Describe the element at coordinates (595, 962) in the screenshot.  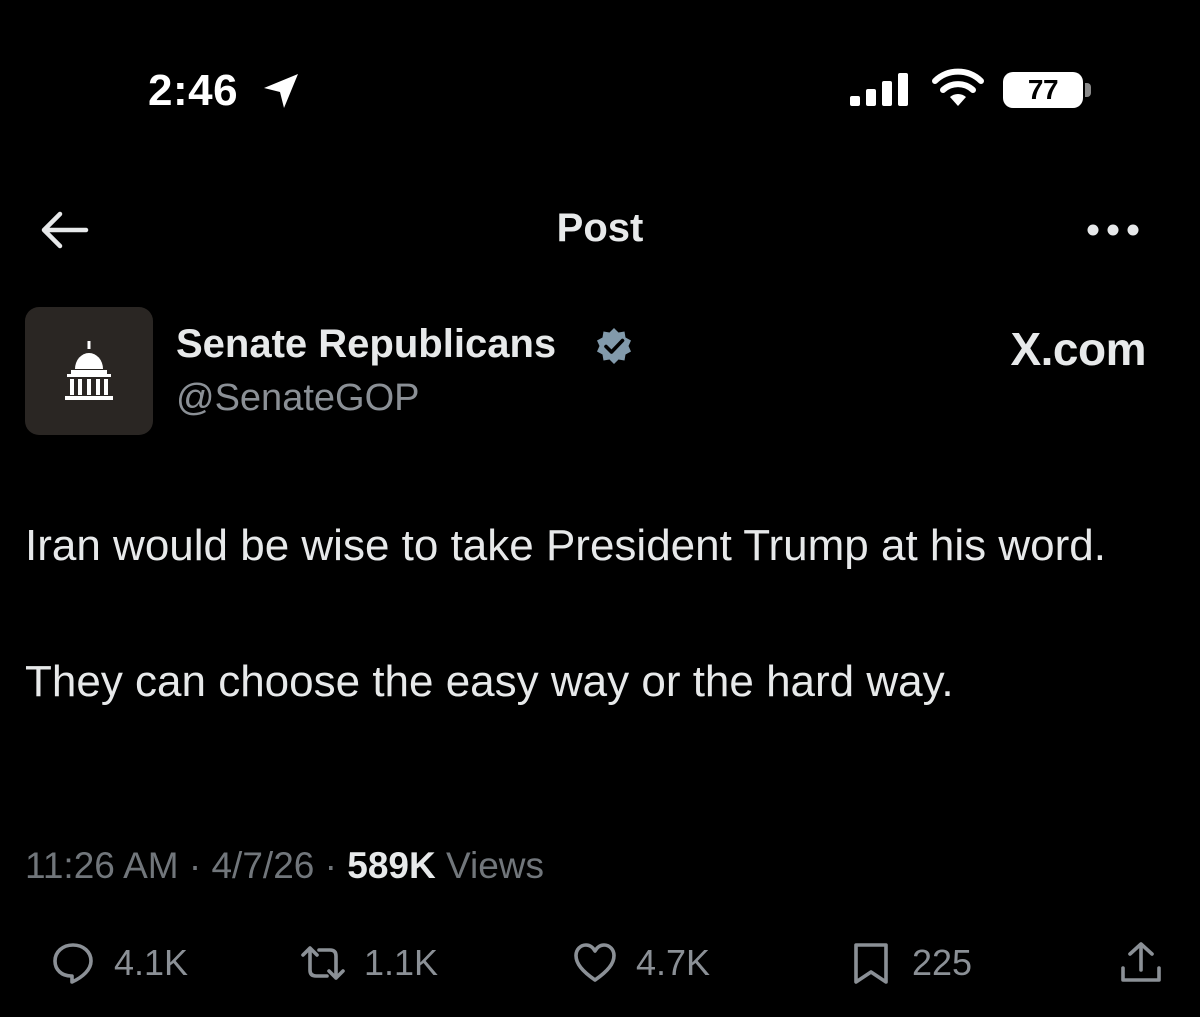
I see `heart-icon` at that location.